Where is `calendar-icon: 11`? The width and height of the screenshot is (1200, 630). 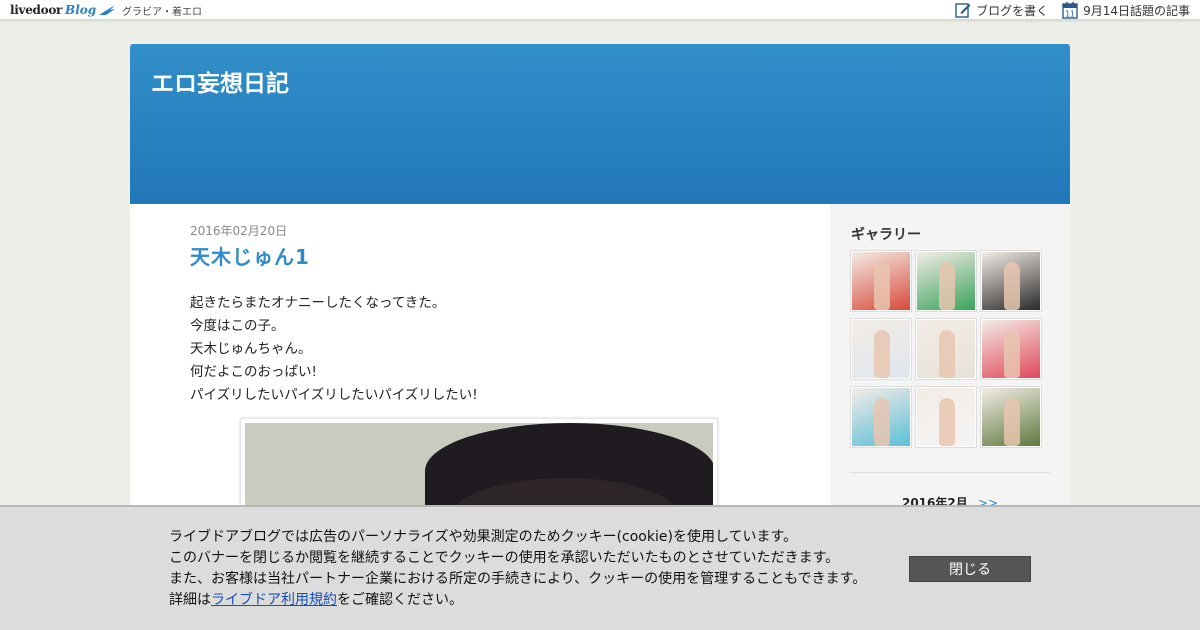
calendar-icon: 11 is located at coordinates (1070, 10).